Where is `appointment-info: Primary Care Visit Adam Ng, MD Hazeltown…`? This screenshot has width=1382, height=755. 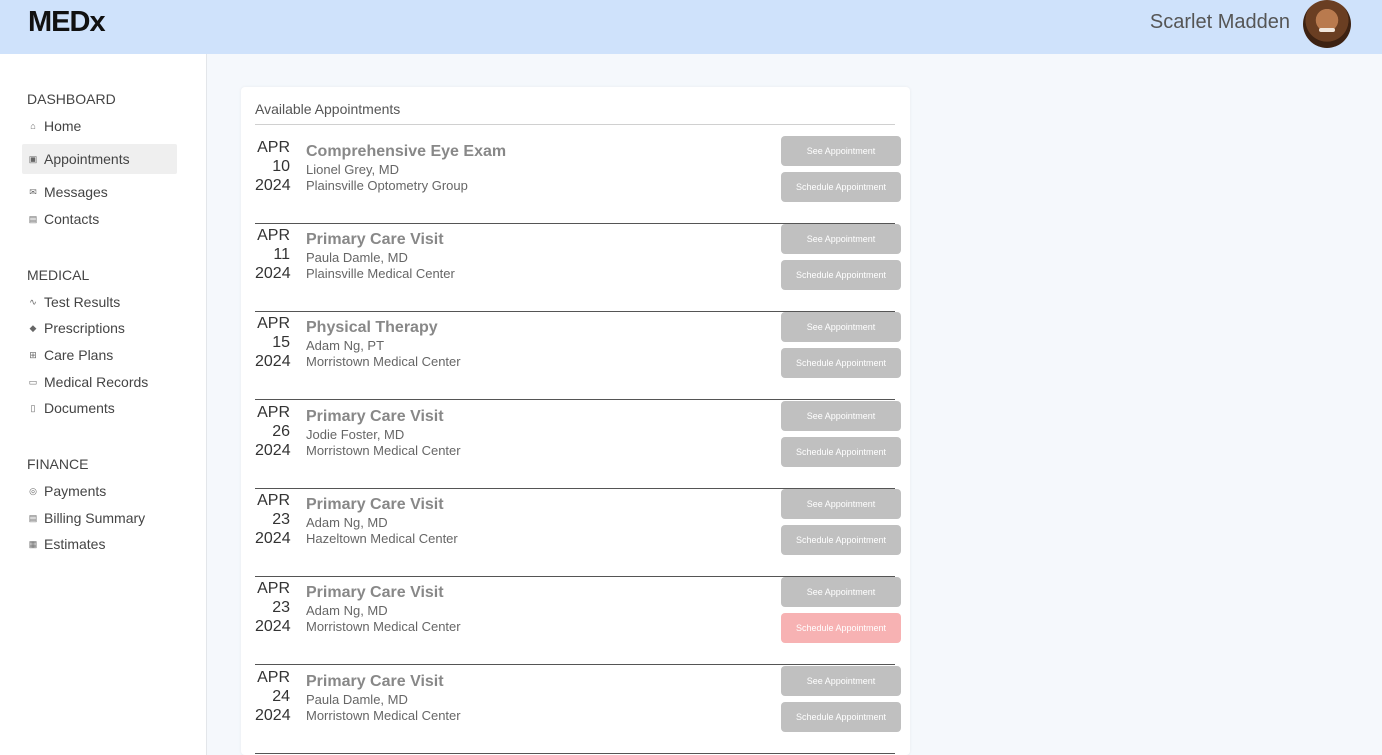
appointment-info: Primary Care Visit Adam Ng, MD Hazeltown… is located at coordinates (382, 521).